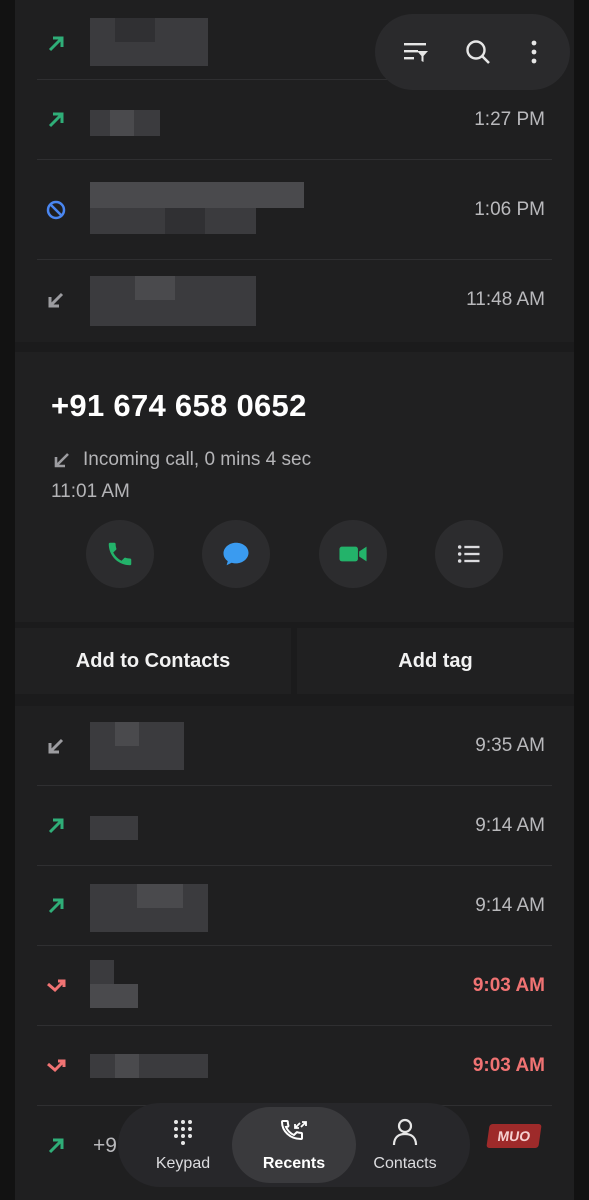 This screenshot has height=1200, width=589. I want to click on call-log-row: 1:06 PM, so click(294, 210).